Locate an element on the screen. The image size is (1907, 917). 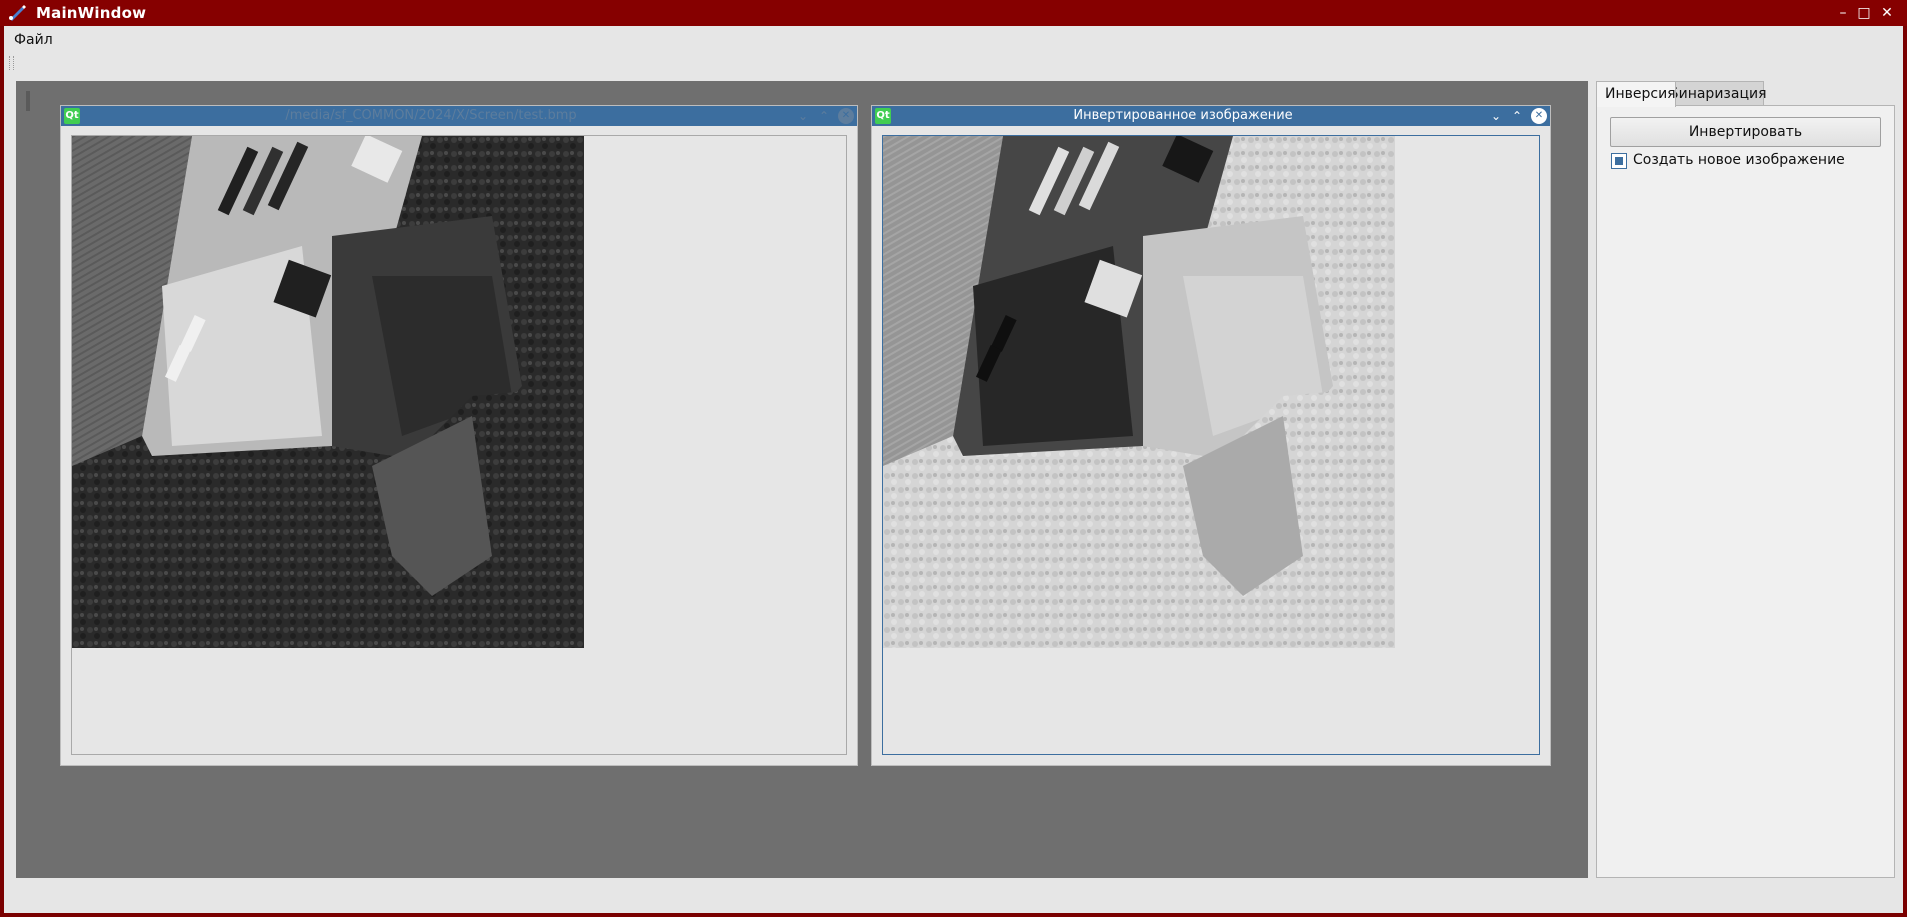
tab-inversion: Инверсия is located at coordinates (1636, 94).